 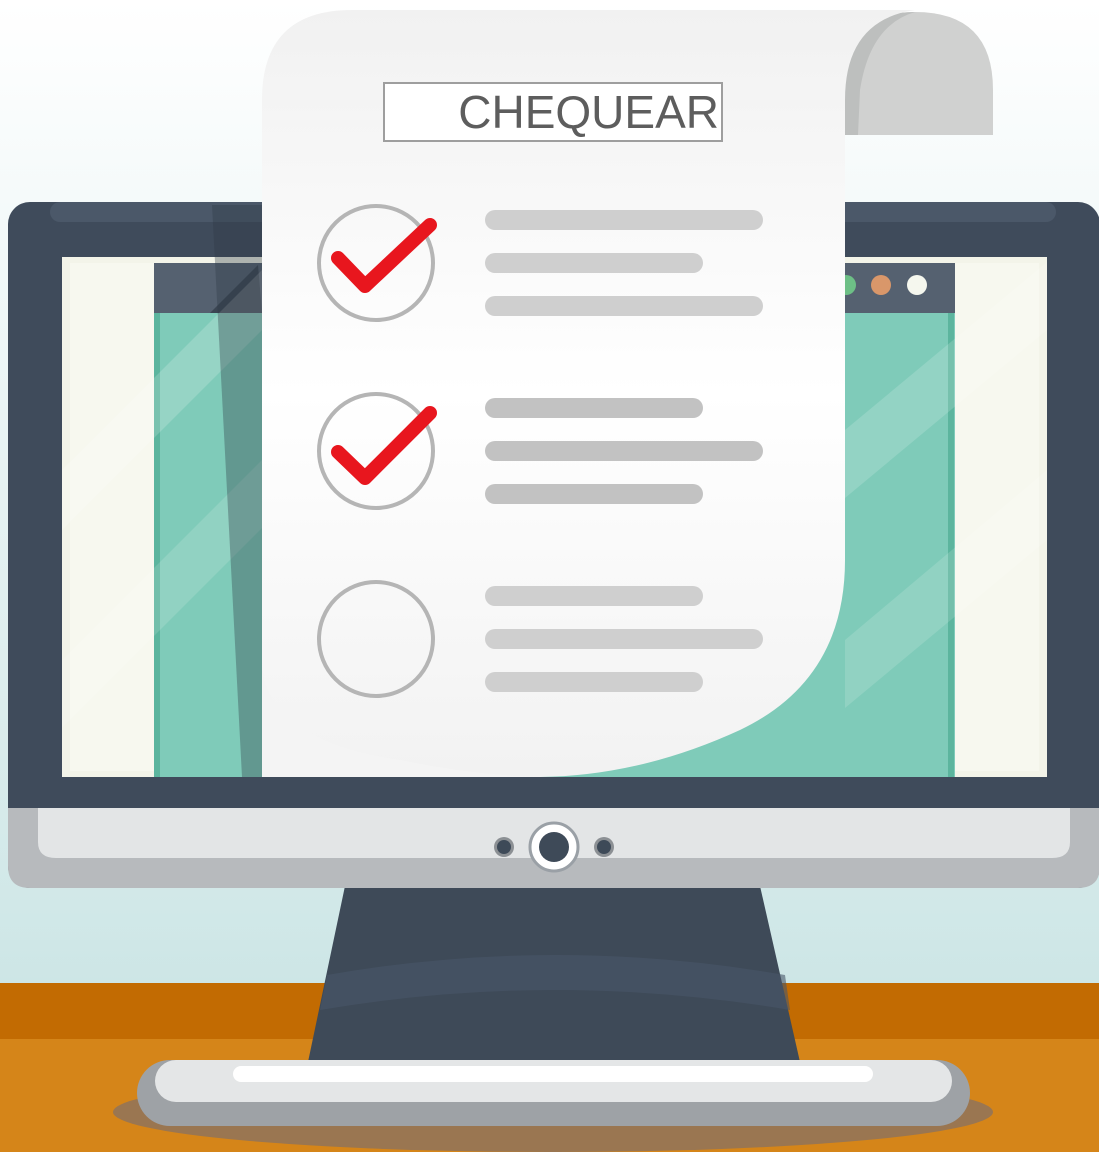 I want to click on orange-dot-icon, so click(x=881, y=285).